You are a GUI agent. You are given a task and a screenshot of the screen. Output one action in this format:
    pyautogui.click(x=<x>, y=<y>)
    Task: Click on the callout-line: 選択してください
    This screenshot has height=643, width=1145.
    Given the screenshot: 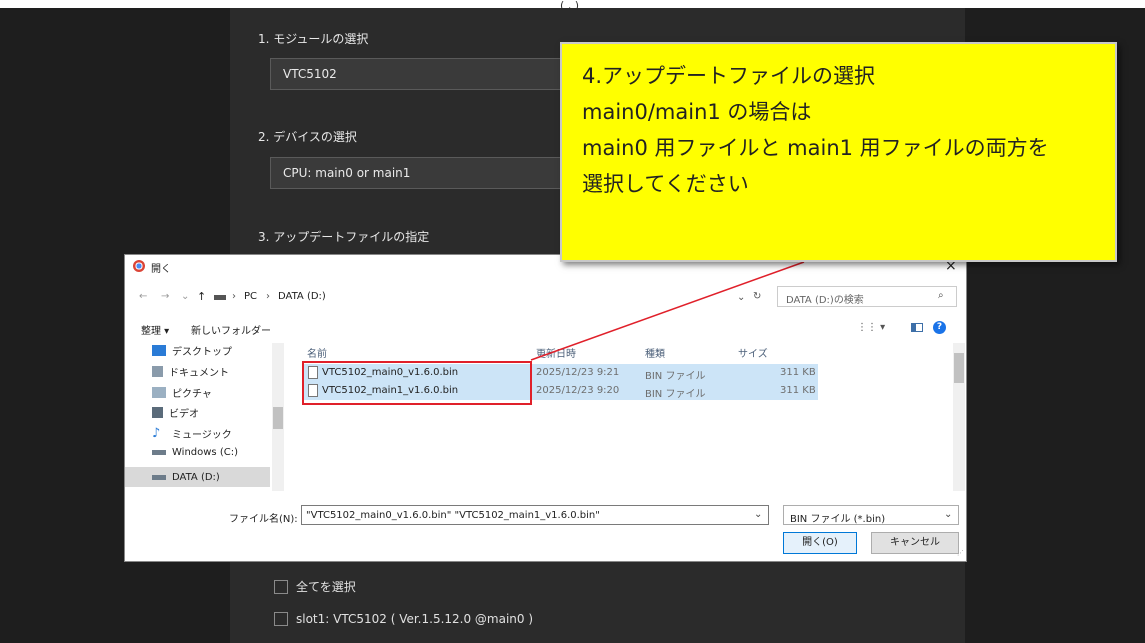 What is the action you would take?
    pyautogui.click(x=665, y=184)
    